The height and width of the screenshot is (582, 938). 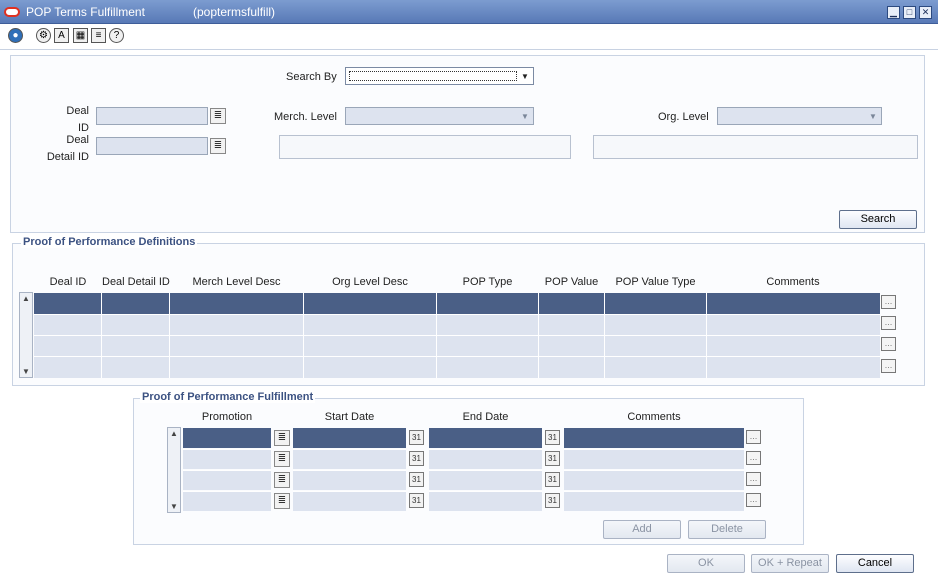 What do you see at coordinates (174, 470) in the screenshot?
I see `fulfillment-scrollbar: ▲ ▼` at bounding box center [174, 470].